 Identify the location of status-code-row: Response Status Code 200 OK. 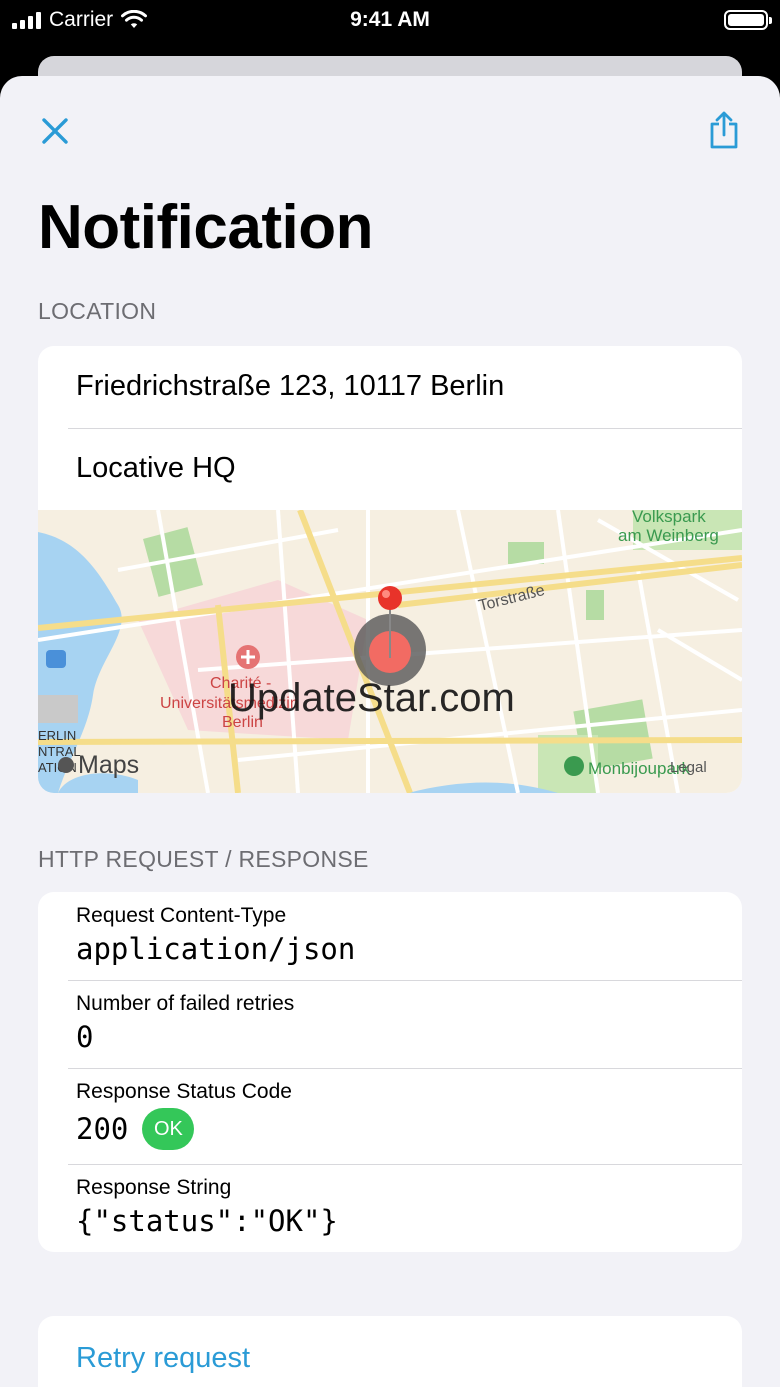
(390, 1116).